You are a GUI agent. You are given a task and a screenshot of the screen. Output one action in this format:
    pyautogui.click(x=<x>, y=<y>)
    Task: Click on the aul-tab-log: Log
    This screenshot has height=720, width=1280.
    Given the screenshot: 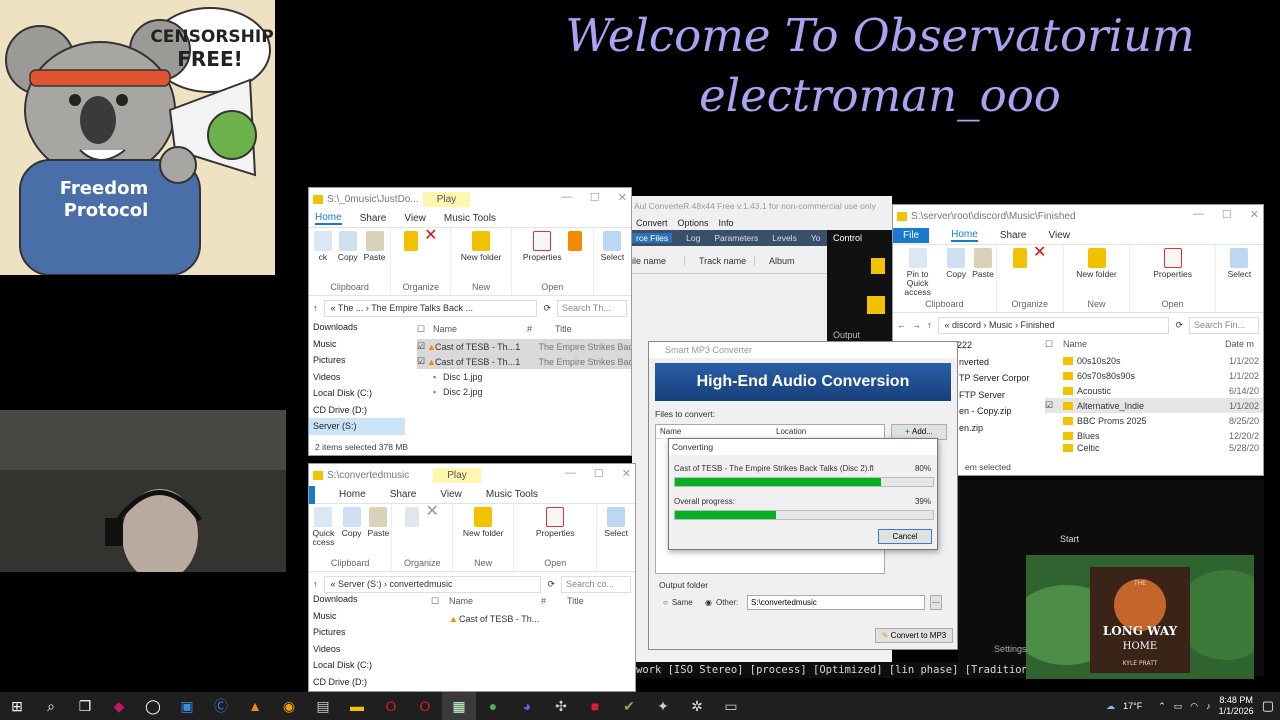 What is the action you would take?
    pyautogui.click(x=693, y=238)
    